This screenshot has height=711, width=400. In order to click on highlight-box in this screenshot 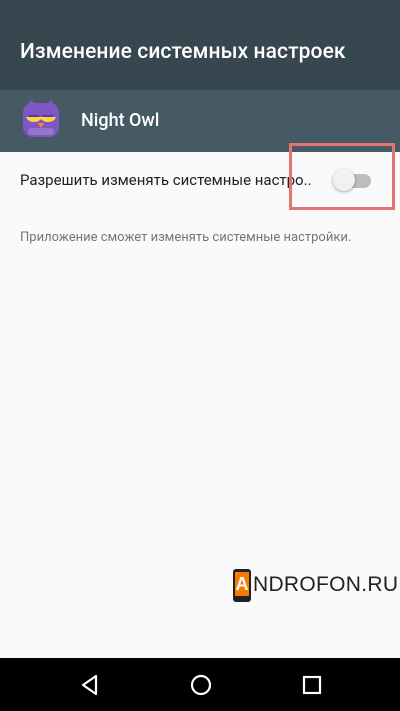, I will do `click(342, 176)`.